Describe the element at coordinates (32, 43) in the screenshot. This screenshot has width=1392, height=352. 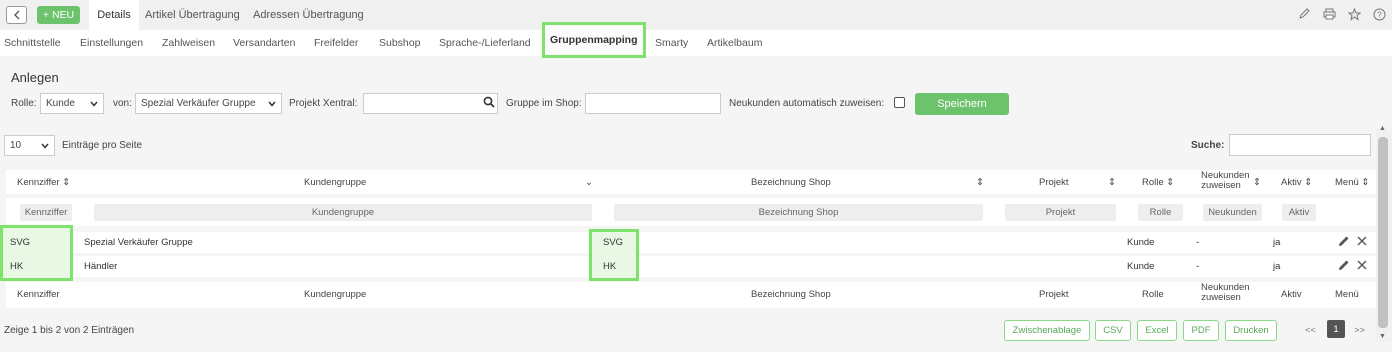
I see `subtab-schnittstelle: Schnittstelle` at that location.